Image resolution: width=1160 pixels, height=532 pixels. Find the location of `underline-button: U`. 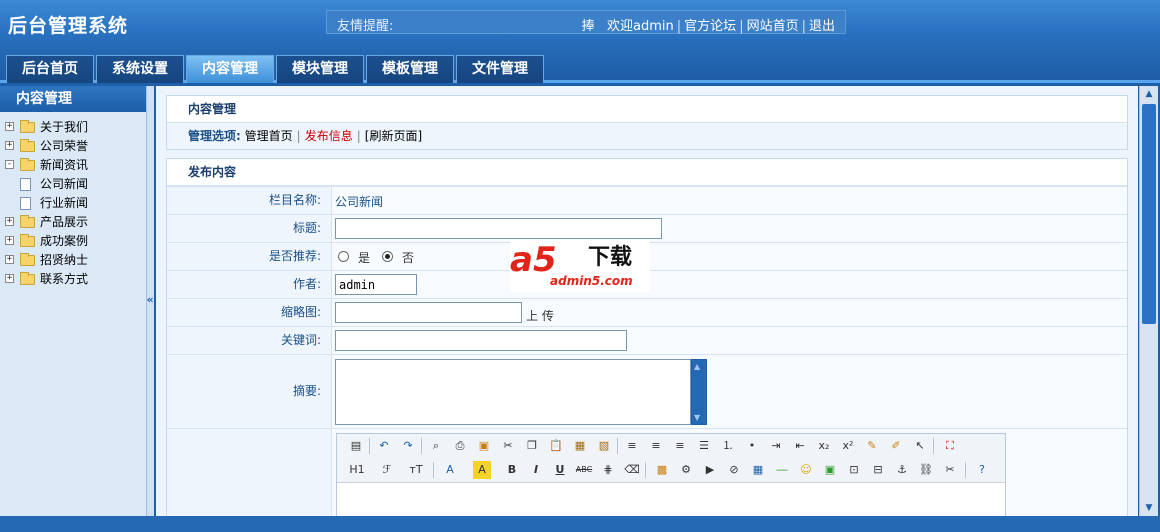

underline-button: U is located at coordinates (560, 470).